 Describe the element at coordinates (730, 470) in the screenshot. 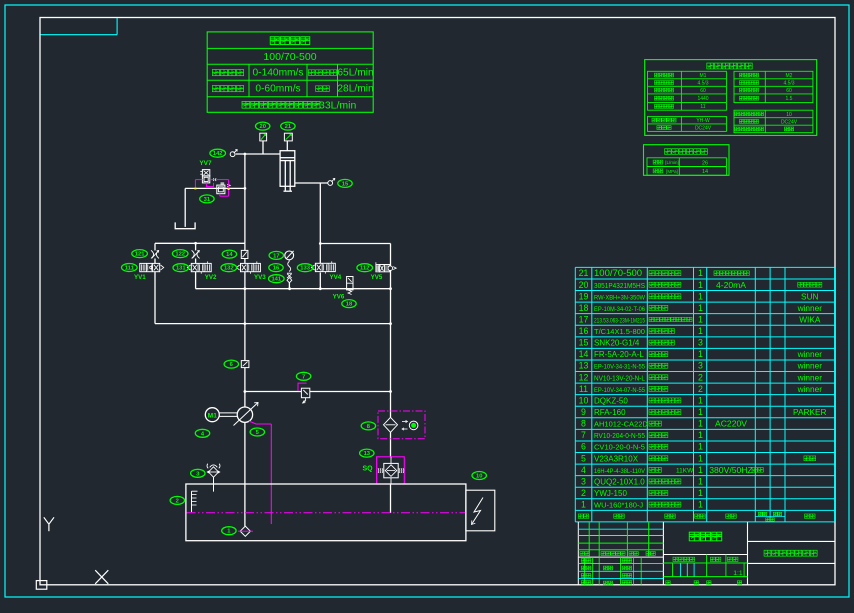

I see `svg-text: 380V/50HZ` at that location.